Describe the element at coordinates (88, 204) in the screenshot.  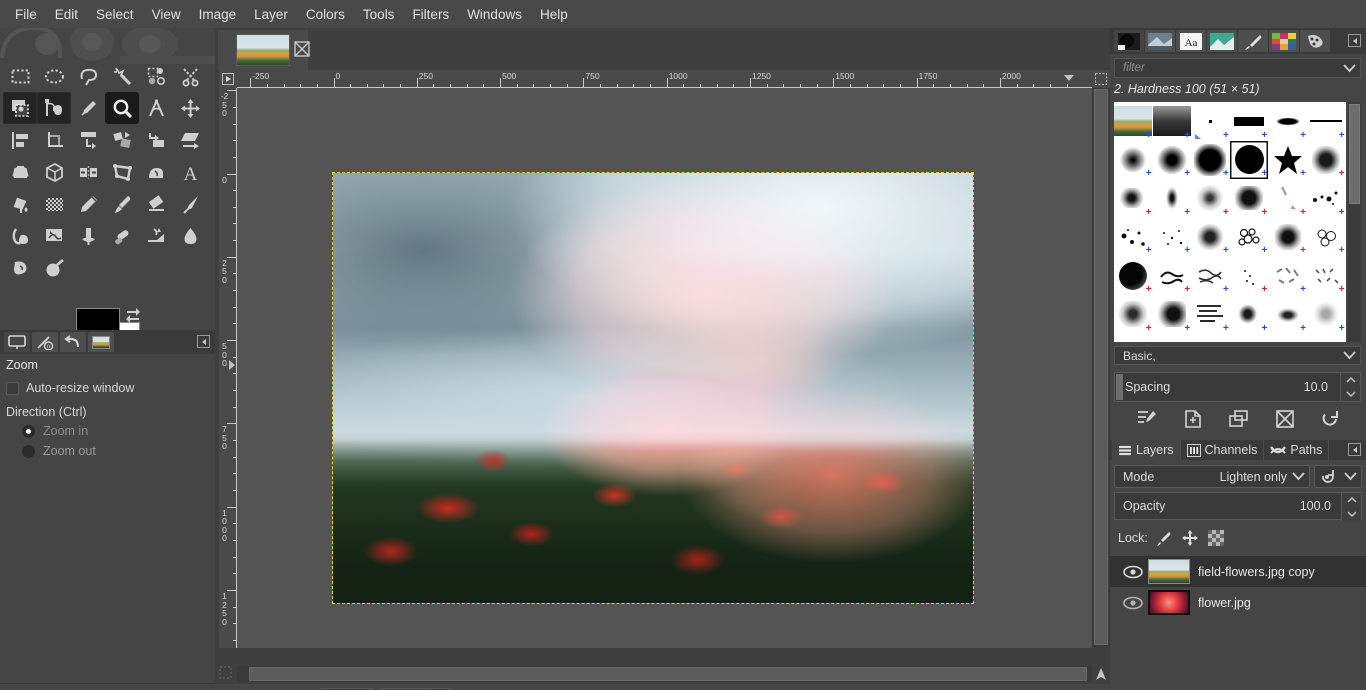
I see `pencil-tool` at that location.